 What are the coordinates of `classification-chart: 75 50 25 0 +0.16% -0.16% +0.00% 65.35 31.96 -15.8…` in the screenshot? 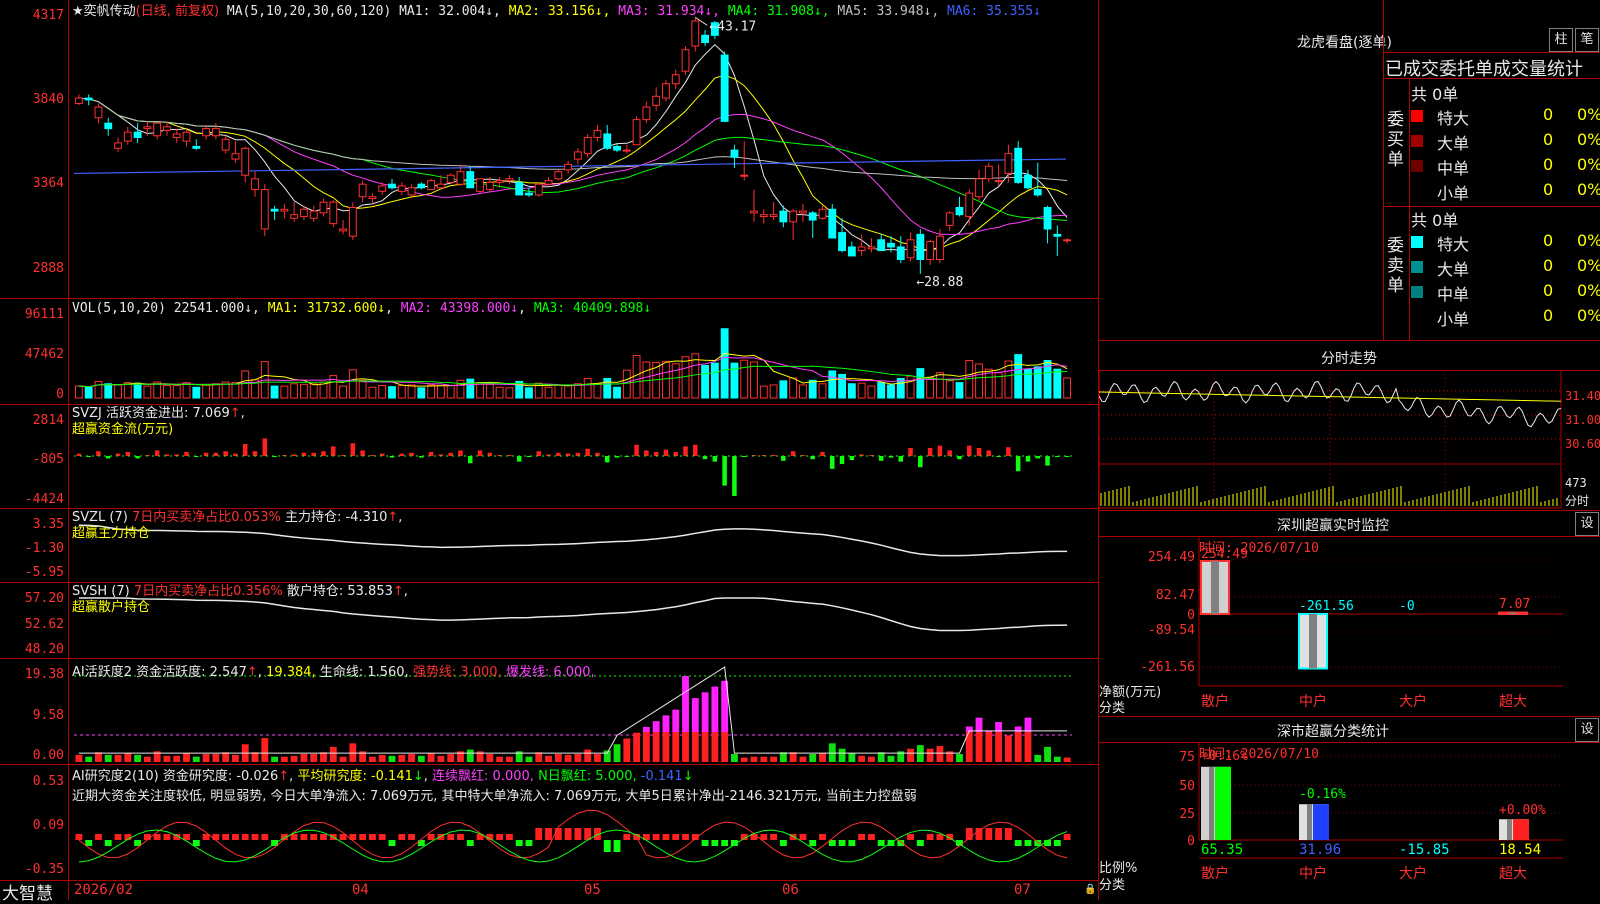 It's located at (1349, 821).